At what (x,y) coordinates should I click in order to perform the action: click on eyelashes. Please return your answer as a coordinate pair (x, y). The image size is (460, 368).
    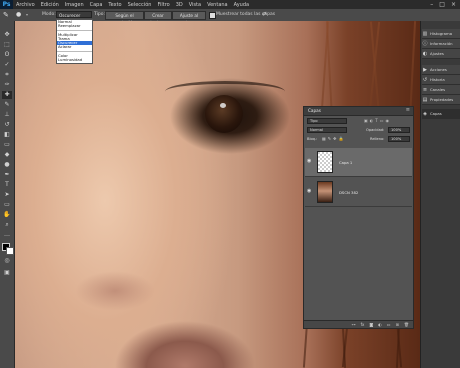
    Looking at the image, I should click on (225, 91).